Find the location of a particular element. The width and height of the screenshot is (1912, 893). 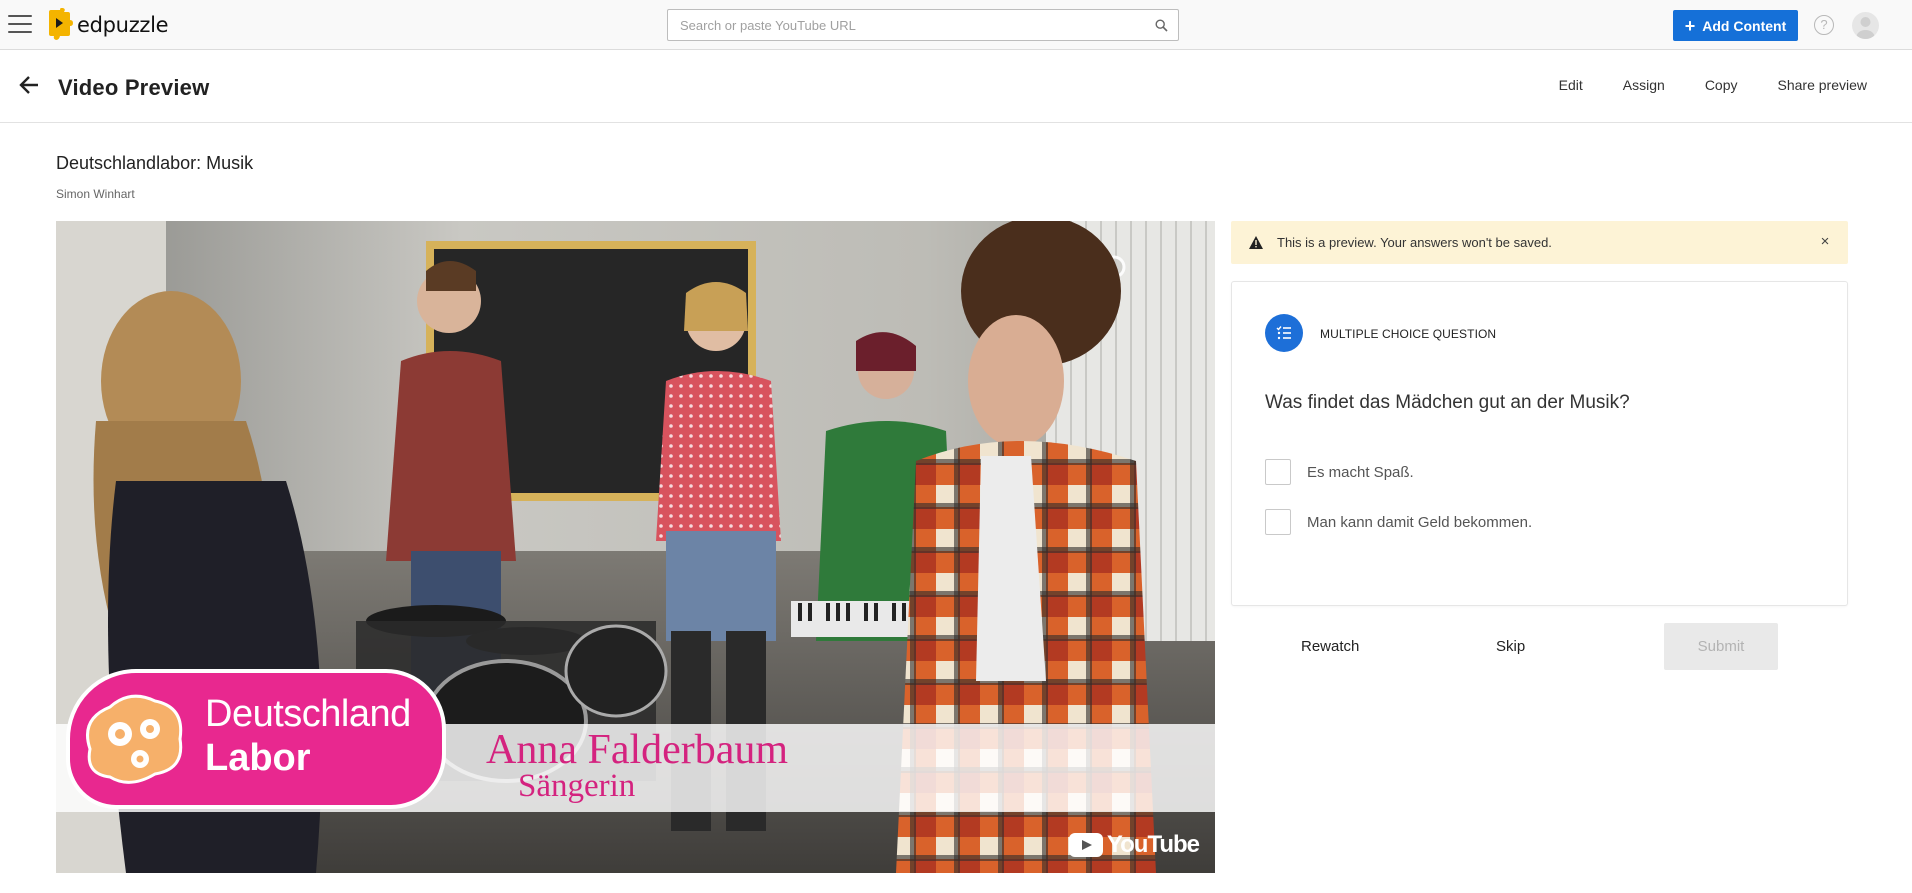

answer-option: Man kann damit Geld bekommen. is located at coordinates (1398, 522).